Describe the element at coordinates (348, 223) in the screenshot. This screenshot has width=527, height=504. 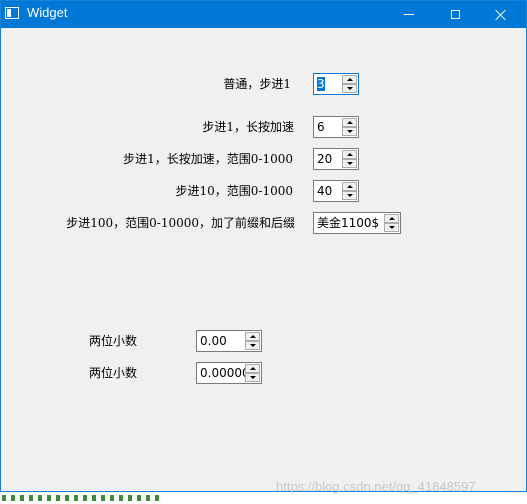
I see `spinbox-value: 美金1100$` at that location.